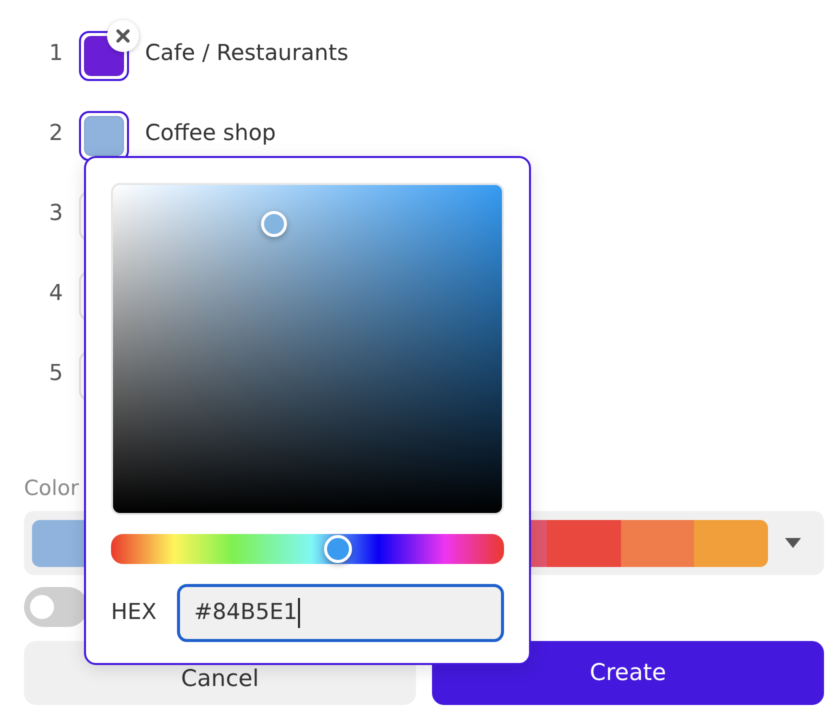 The height and width of the screenshot is (722, 838). What do you see at coordinates (51, 489) in the screenshot?
I see `color-label: Color` at bounding box center [51, 489].